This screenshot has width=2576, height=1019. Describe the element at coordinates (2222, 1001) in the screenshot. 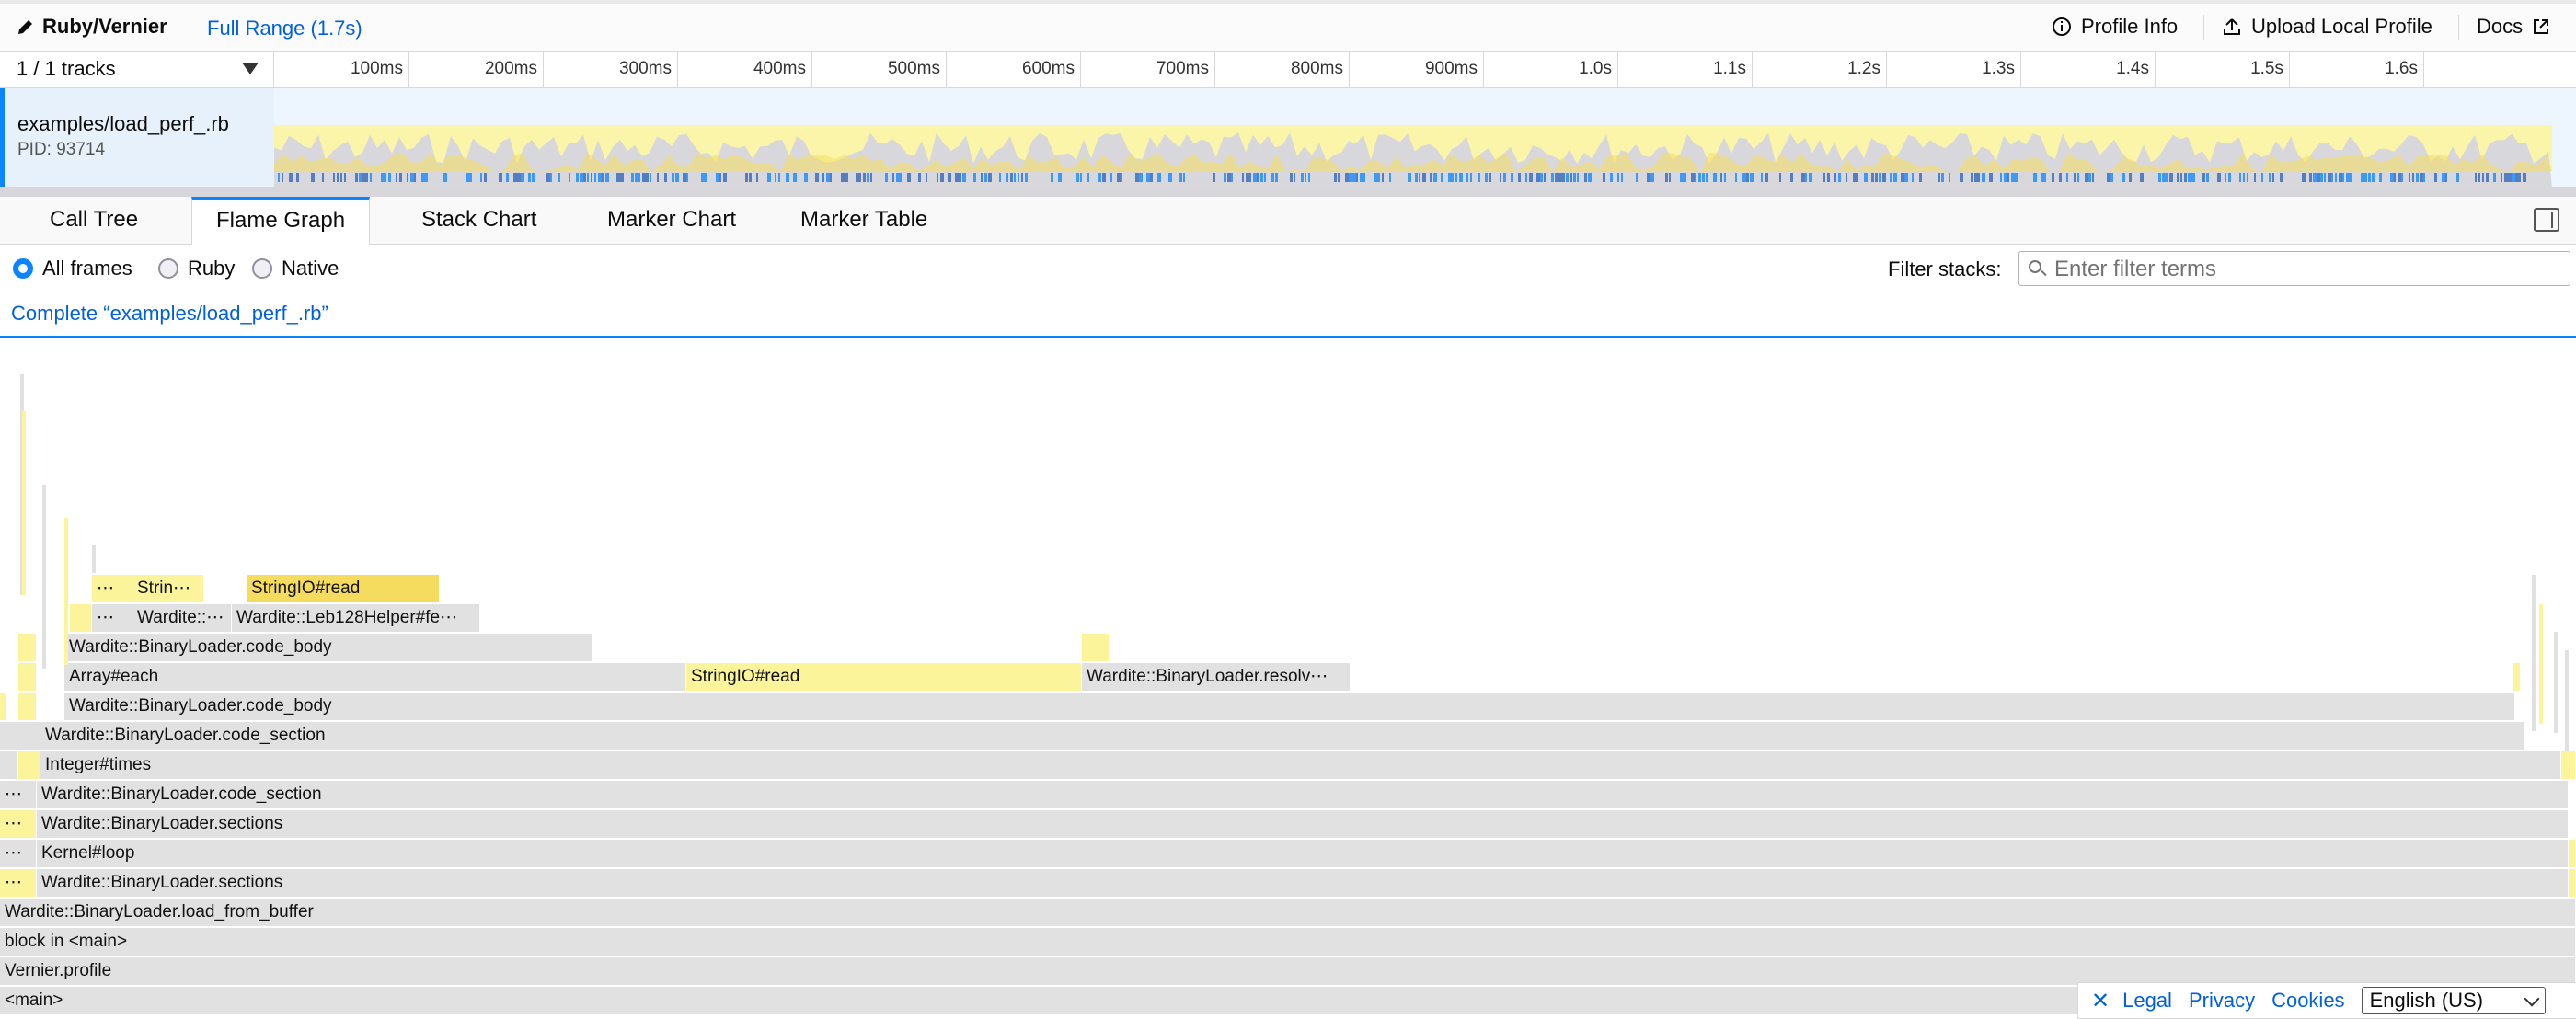

I see `privacy-link: Privacy` at that location.